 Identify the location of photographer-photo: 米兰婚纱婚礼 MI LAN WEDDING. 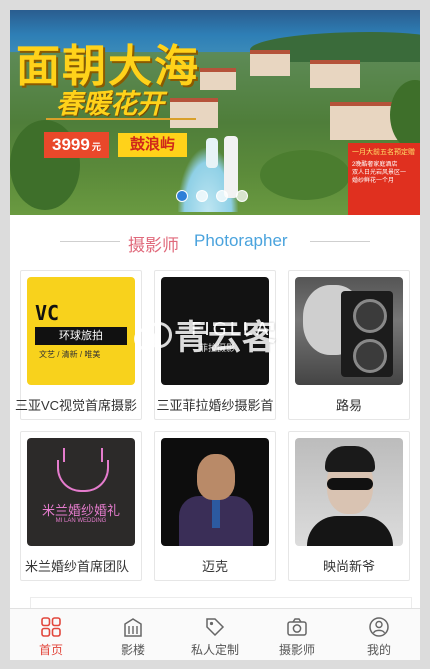
(81, 492).